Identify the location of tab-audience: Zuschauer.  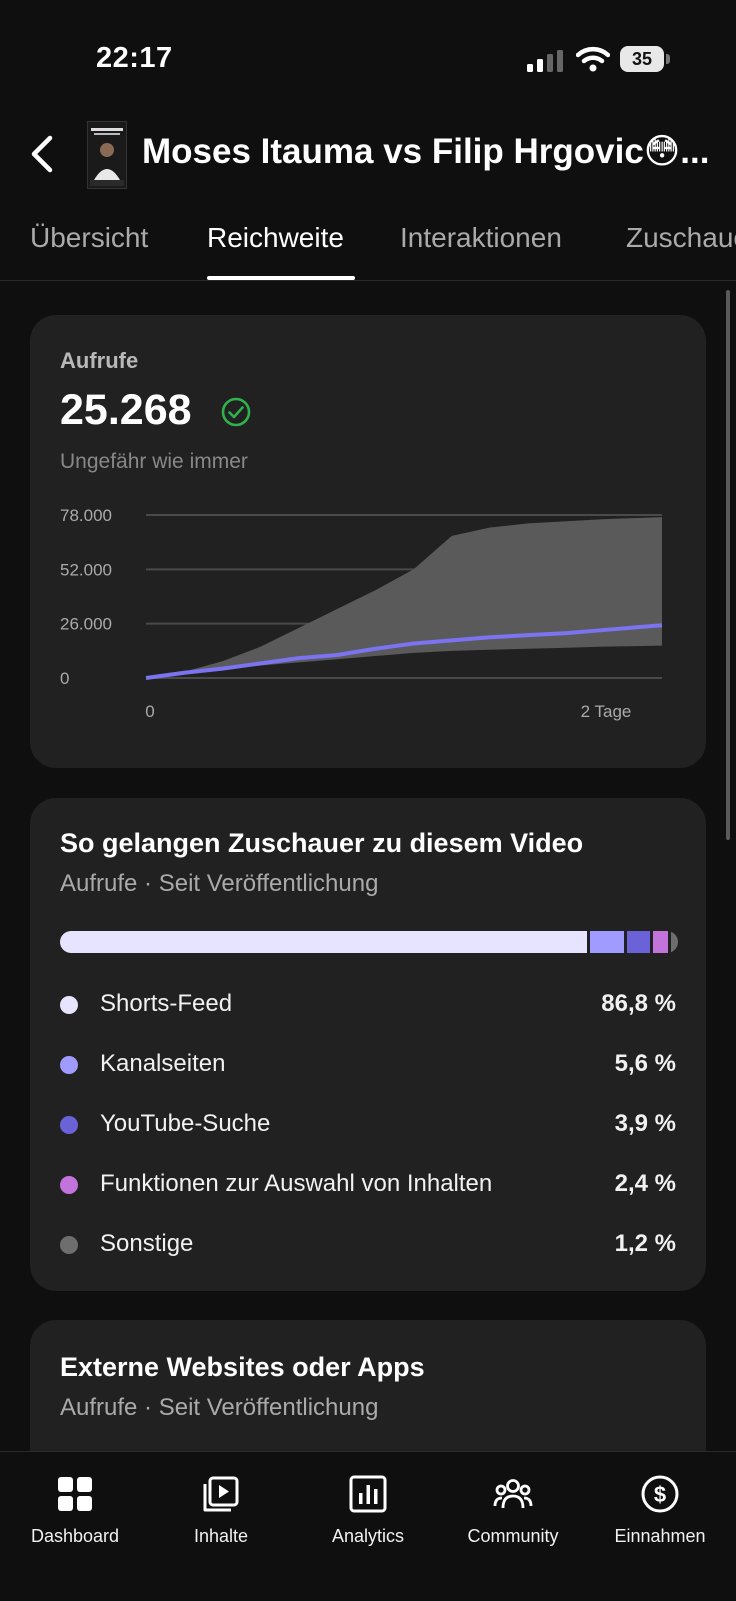
(681, 238).